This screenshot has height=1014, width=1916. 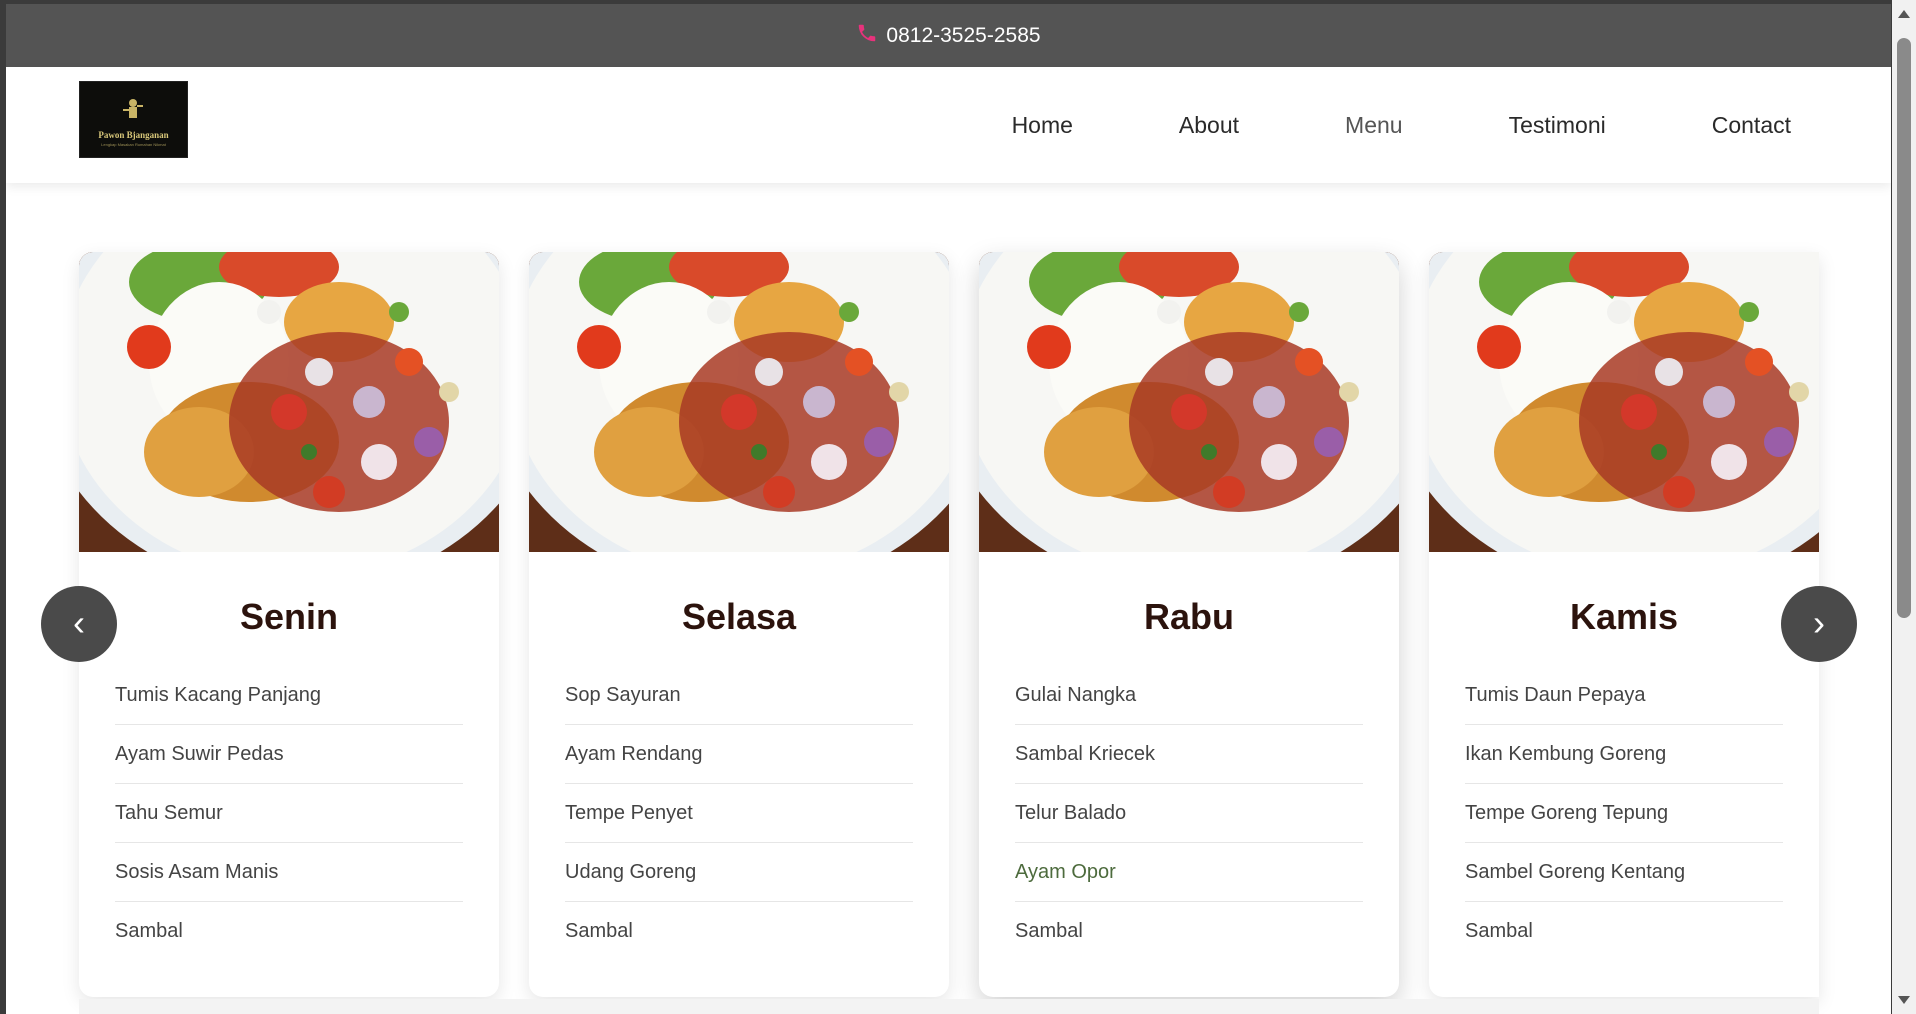 I want to click on dish-item: Tahu Semur, so click(x=289, y=813).